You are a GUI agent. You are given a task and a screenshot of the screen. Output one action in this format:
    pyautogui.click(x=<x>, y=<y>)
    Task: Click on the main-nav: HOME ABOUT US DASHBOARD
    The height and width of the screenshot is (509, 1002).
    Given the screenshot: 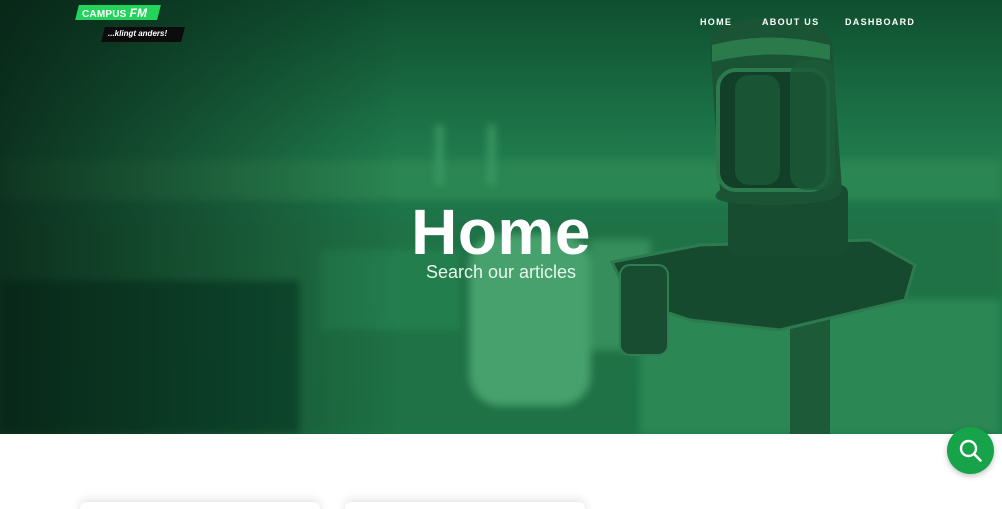 What is the action you would take?
    pyautogui.click(x=501, y=24)
    